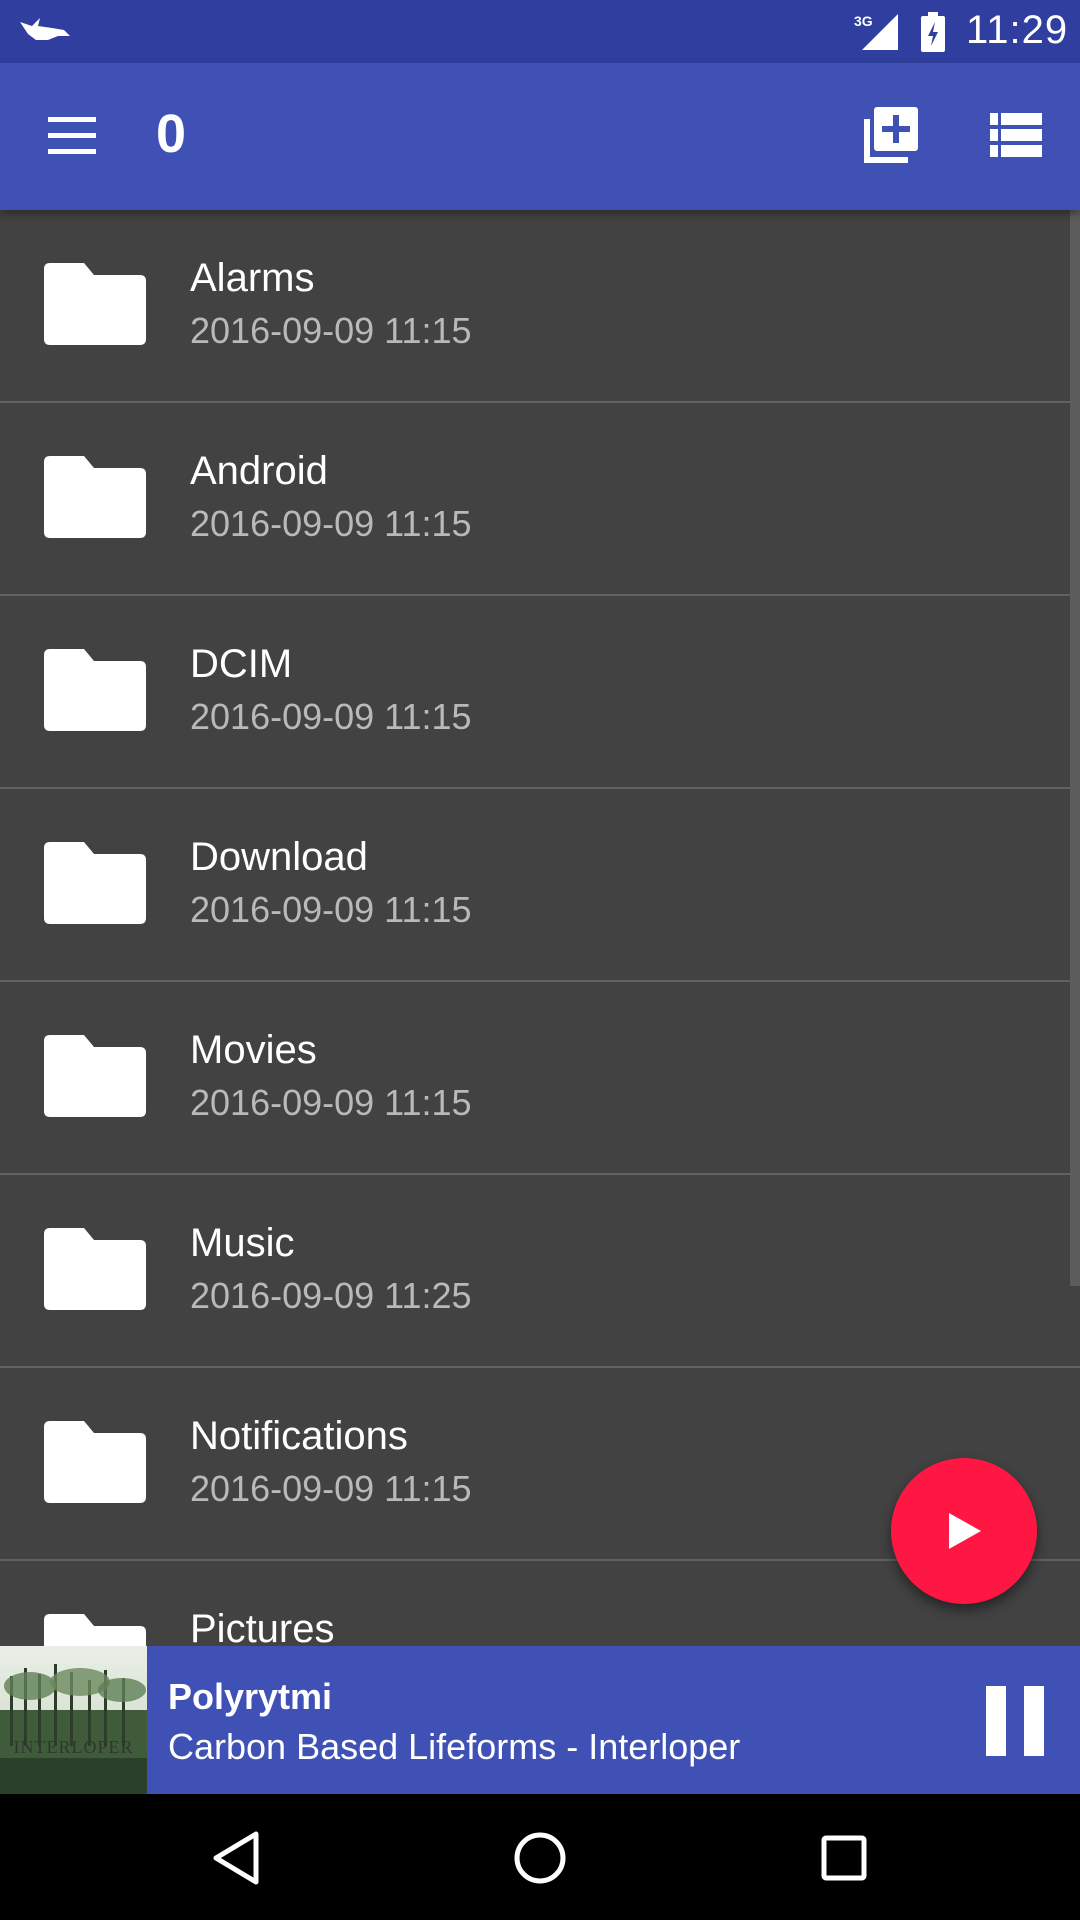 Image resolution: width=1080 pixels, height=1920 pixels. I want to click on file-name: DCIM, so click(241, 664).